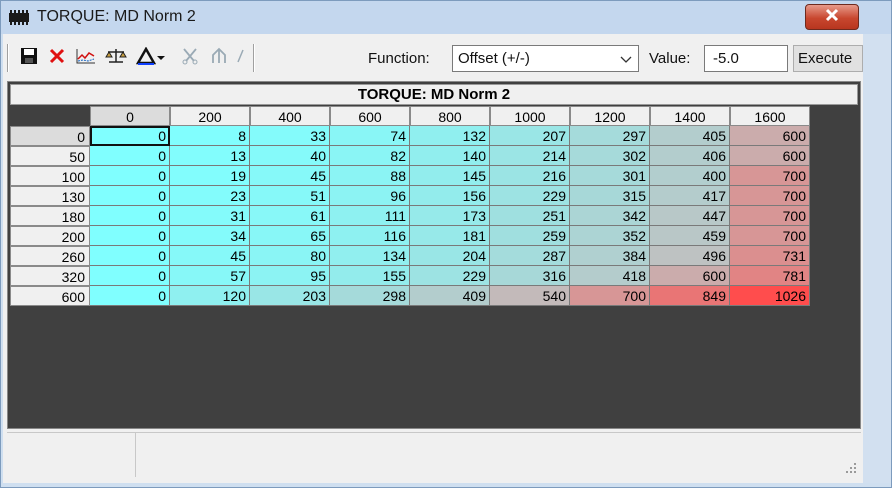 The image size is (892, 488). I want to click on column-header: 1200, so click(610, 116).